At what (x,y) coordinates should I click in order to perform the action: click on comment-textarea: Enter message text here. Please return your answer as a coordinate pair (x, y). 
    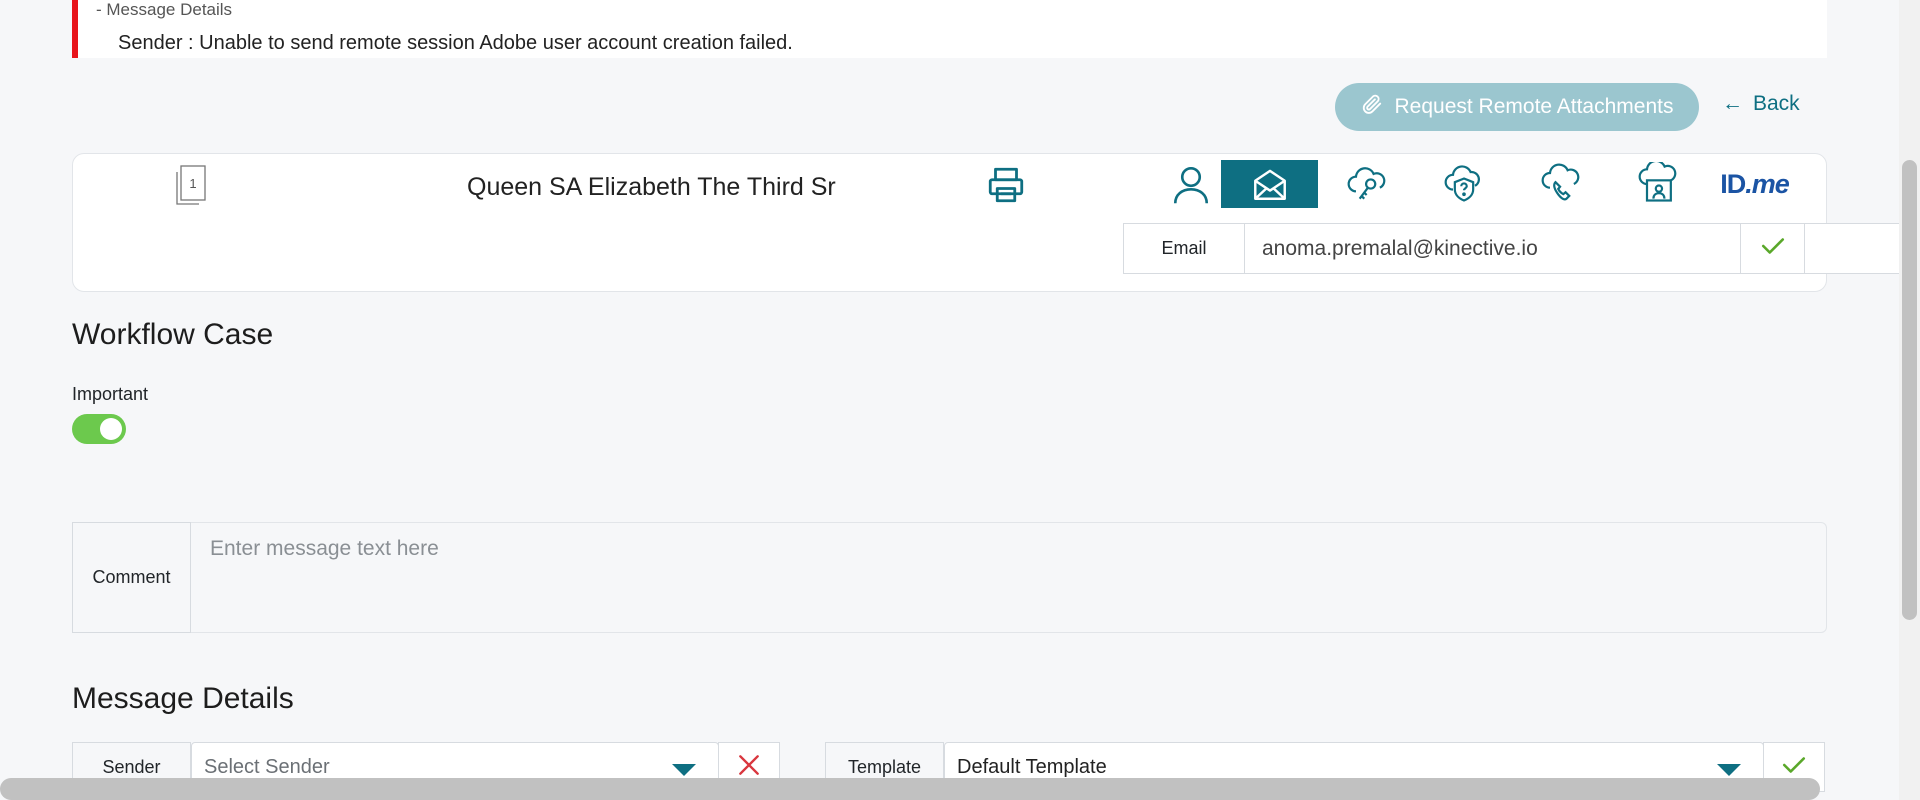
    Looking at the image, I should click on (1009, 577).